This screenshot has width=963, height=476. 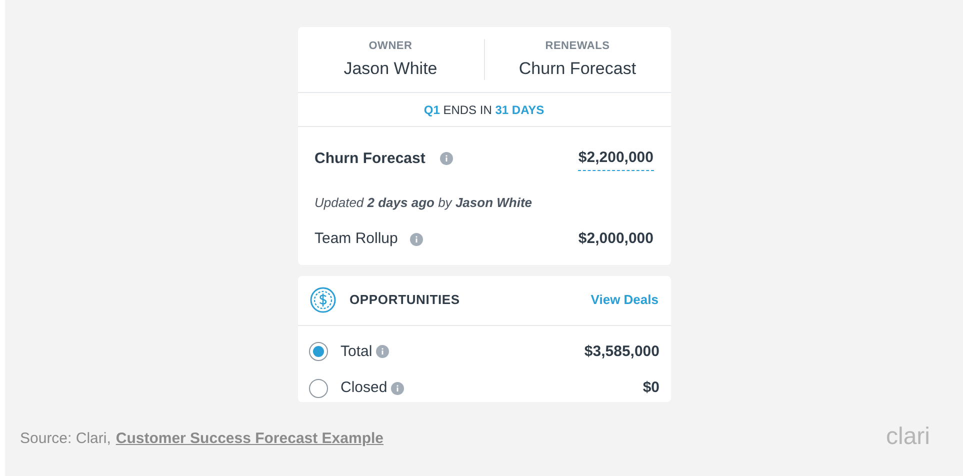 I want to click on dollar-coin-icon, so click(x=323, y=300).